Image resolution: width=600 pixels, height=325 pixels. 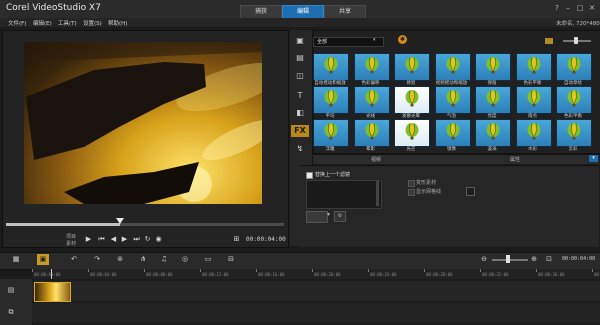 What do you see at coordinates (236, 239) in the screenshot?
I see `fit-icon: ⊞` at bounding box center [236, 239].